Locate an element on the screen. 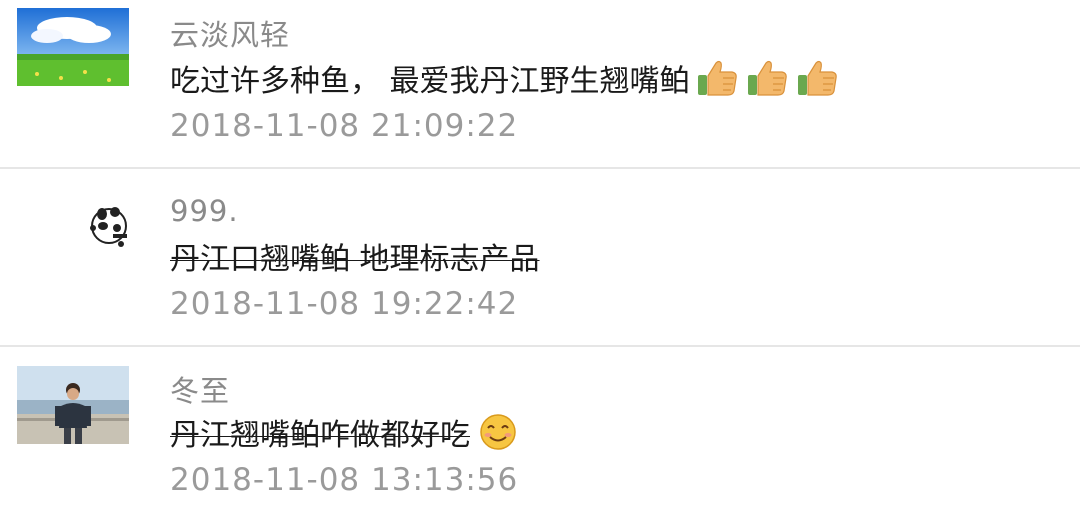 This screenshot has width=1080, height=518. comment-text: 丹江口翘嘴鲌 地理标志产品 is located at coordinates (355, 256).